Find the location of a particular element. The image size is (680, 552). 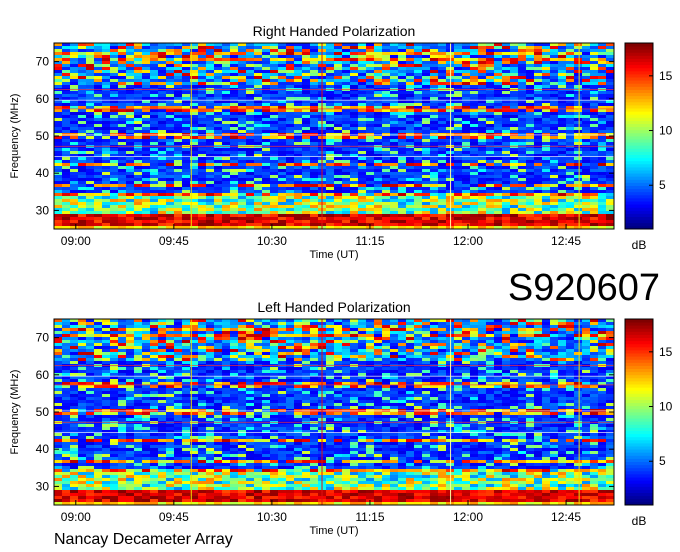

panel-title: Right Handed Polarization is located at coordinates (334, 31).